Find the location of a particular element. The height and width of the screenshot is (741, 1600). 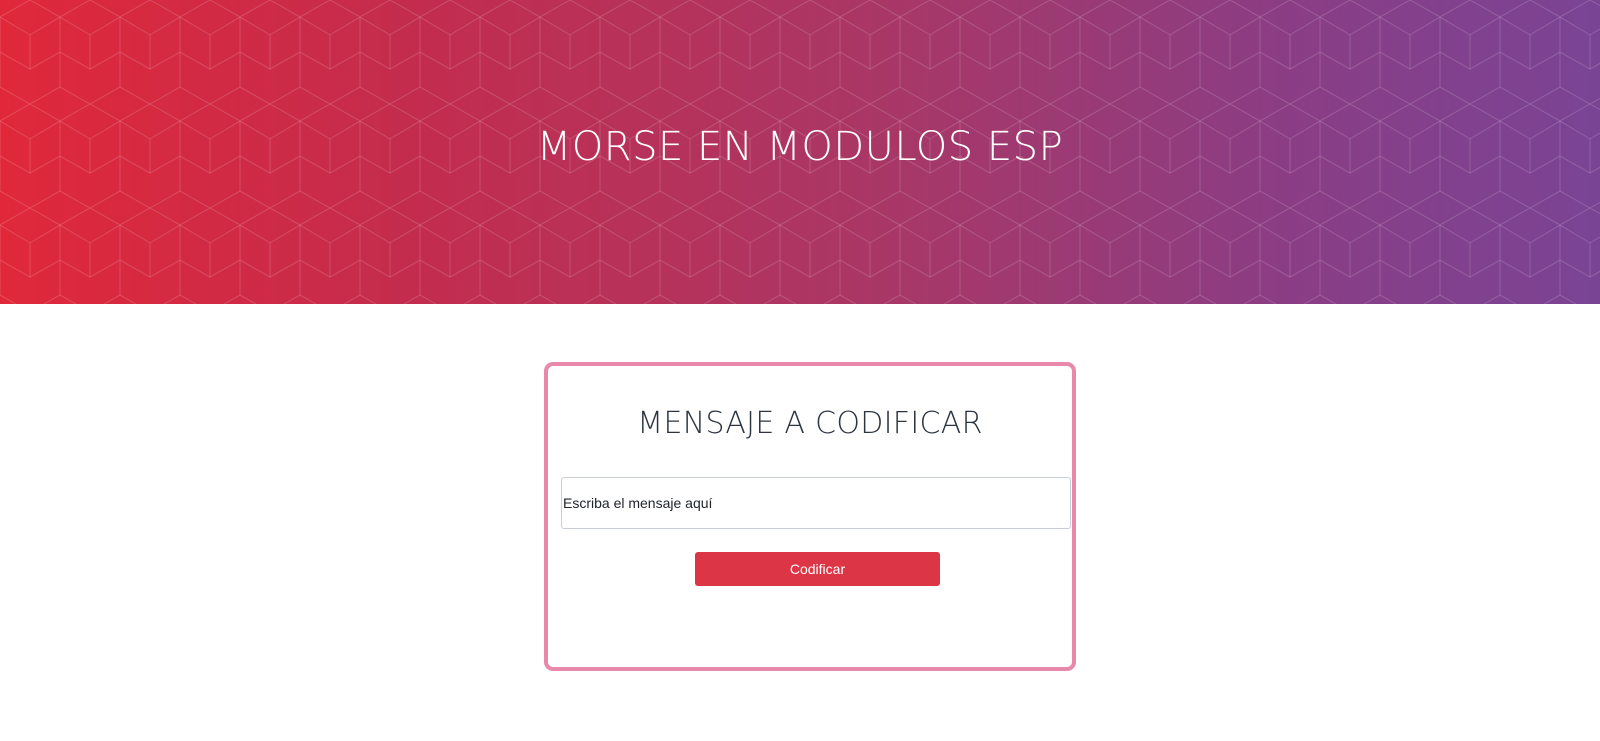

page-title: MORSE EN MODULOS ESP is located at coordinates (800, 147).